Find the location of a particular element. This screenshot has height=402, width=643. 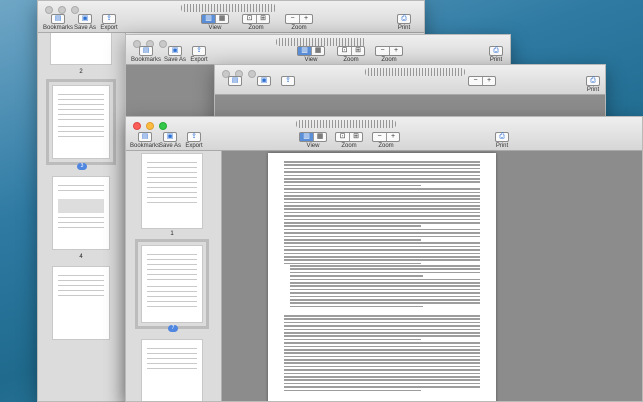

bookmarks-button: ▤ is located at coordinates (235, 81).